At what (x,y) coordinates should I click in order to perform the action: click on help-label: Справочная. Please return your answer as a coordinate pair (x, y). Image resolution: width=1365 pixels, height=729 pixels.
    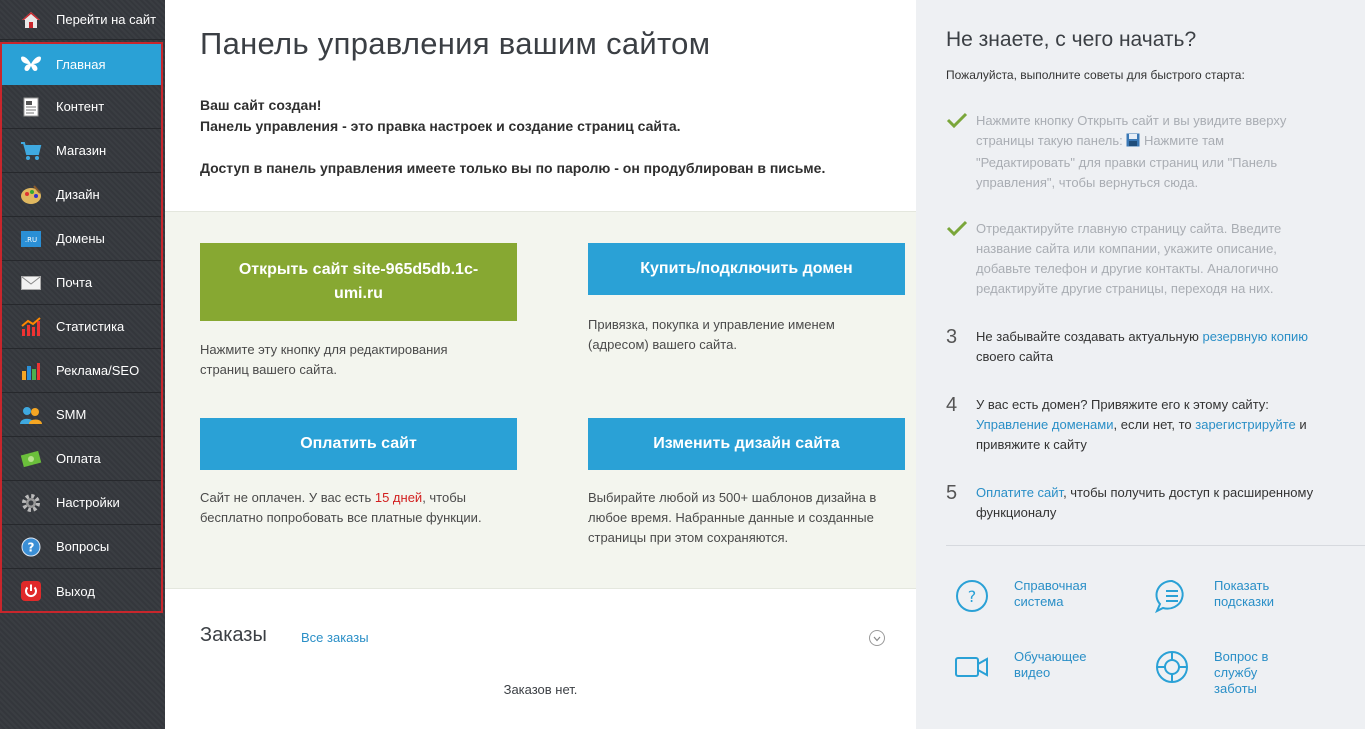
    Looking at the image, I should click on (1050, 585).